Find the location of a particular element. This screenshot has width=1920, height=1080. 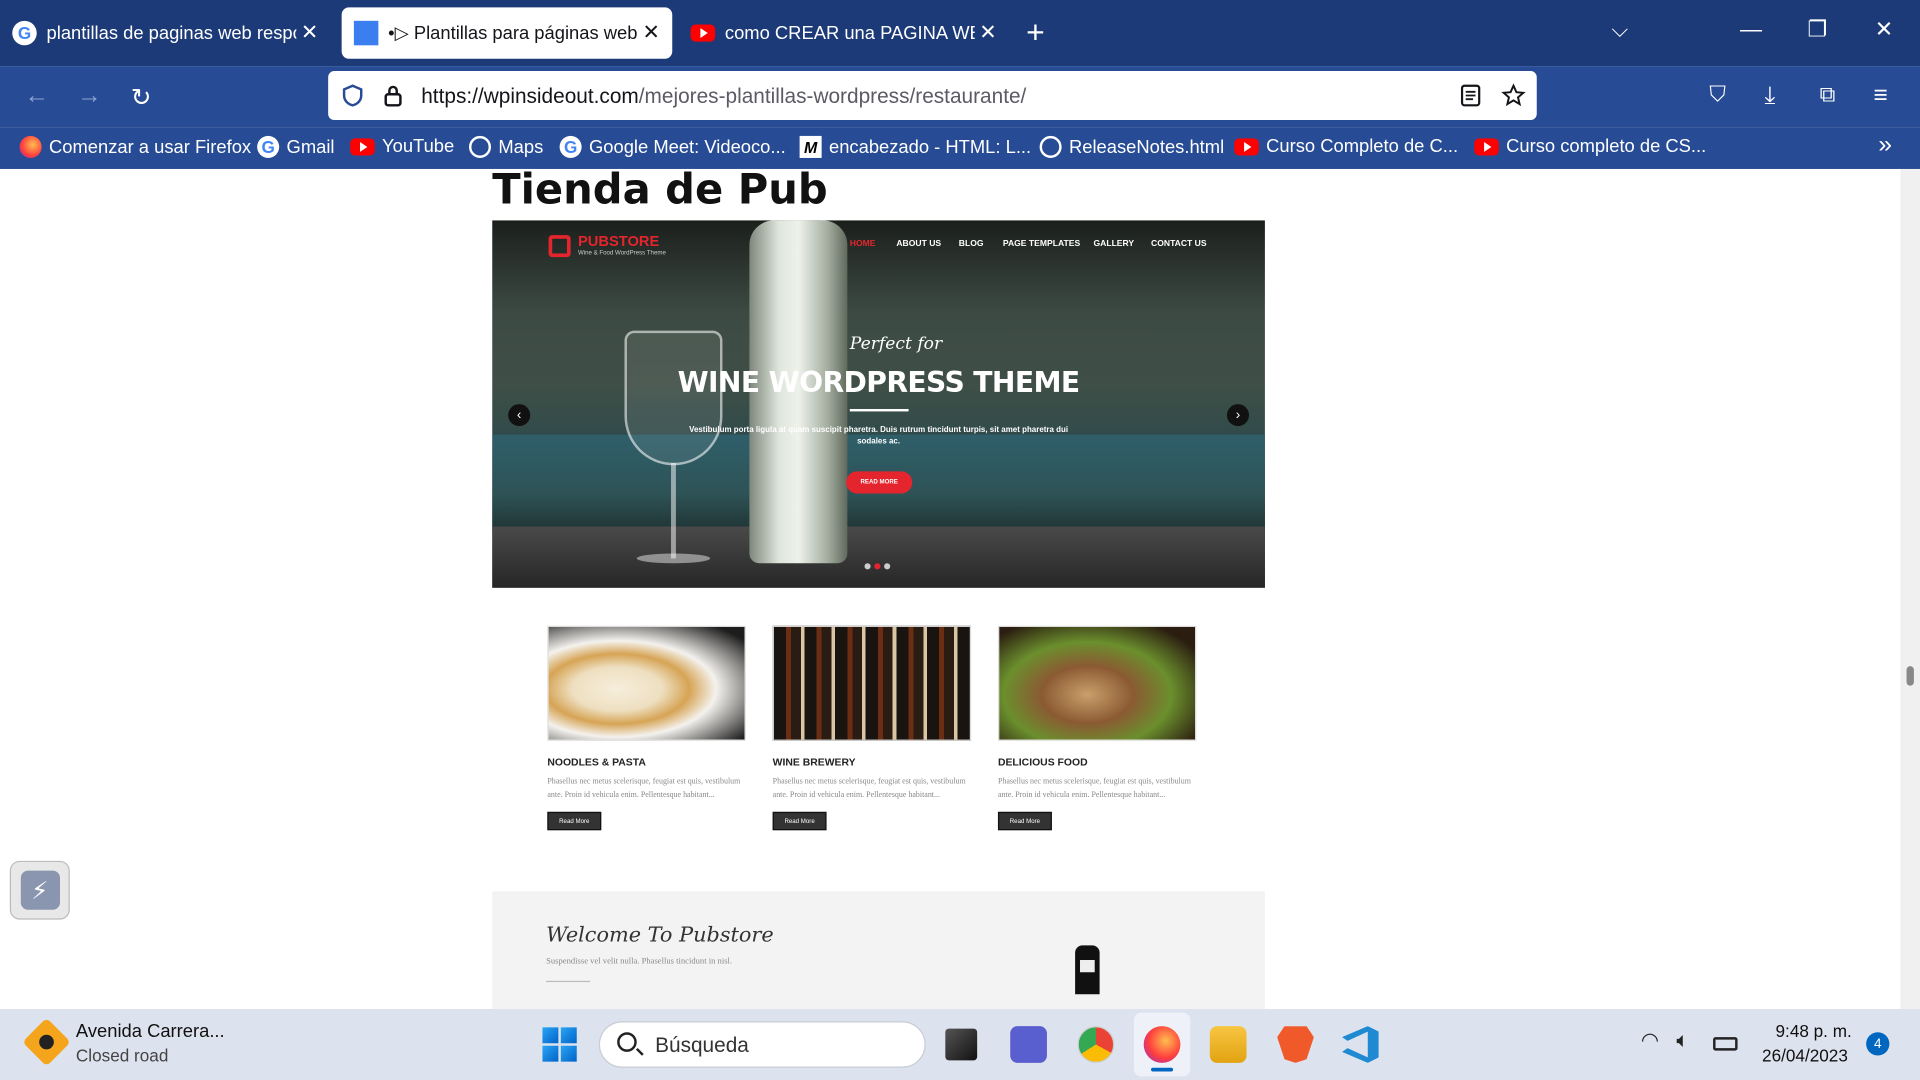

back-icon: ← is located at coordinates (36, 96).